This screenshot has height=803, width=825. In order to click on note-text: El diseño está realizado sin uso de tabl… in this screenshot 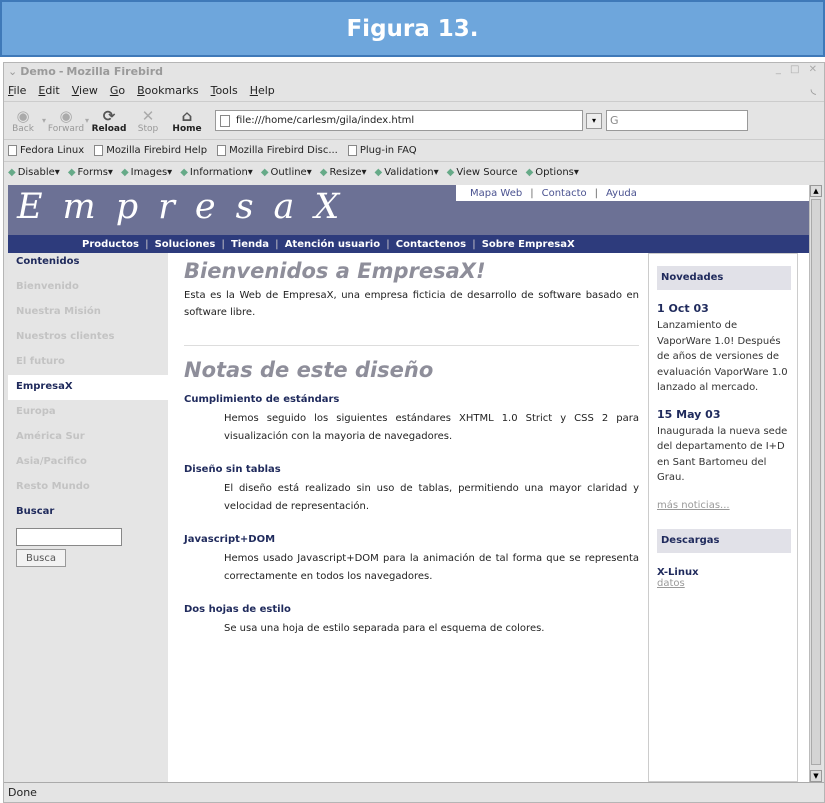, I will do `click(431, 497)`.